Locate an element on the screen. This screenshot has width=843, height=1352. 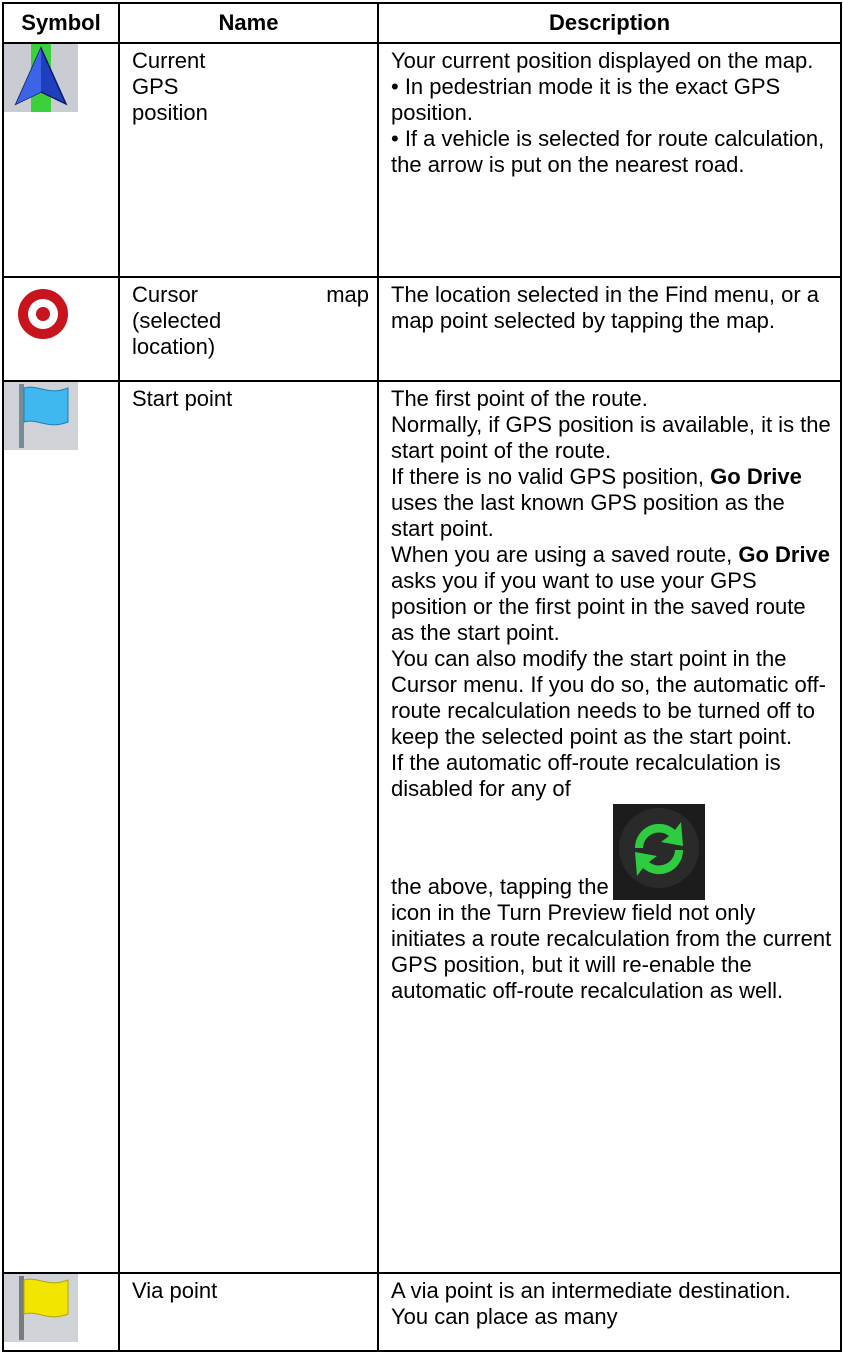
name-line: location) is located at coordinates (174, 346).